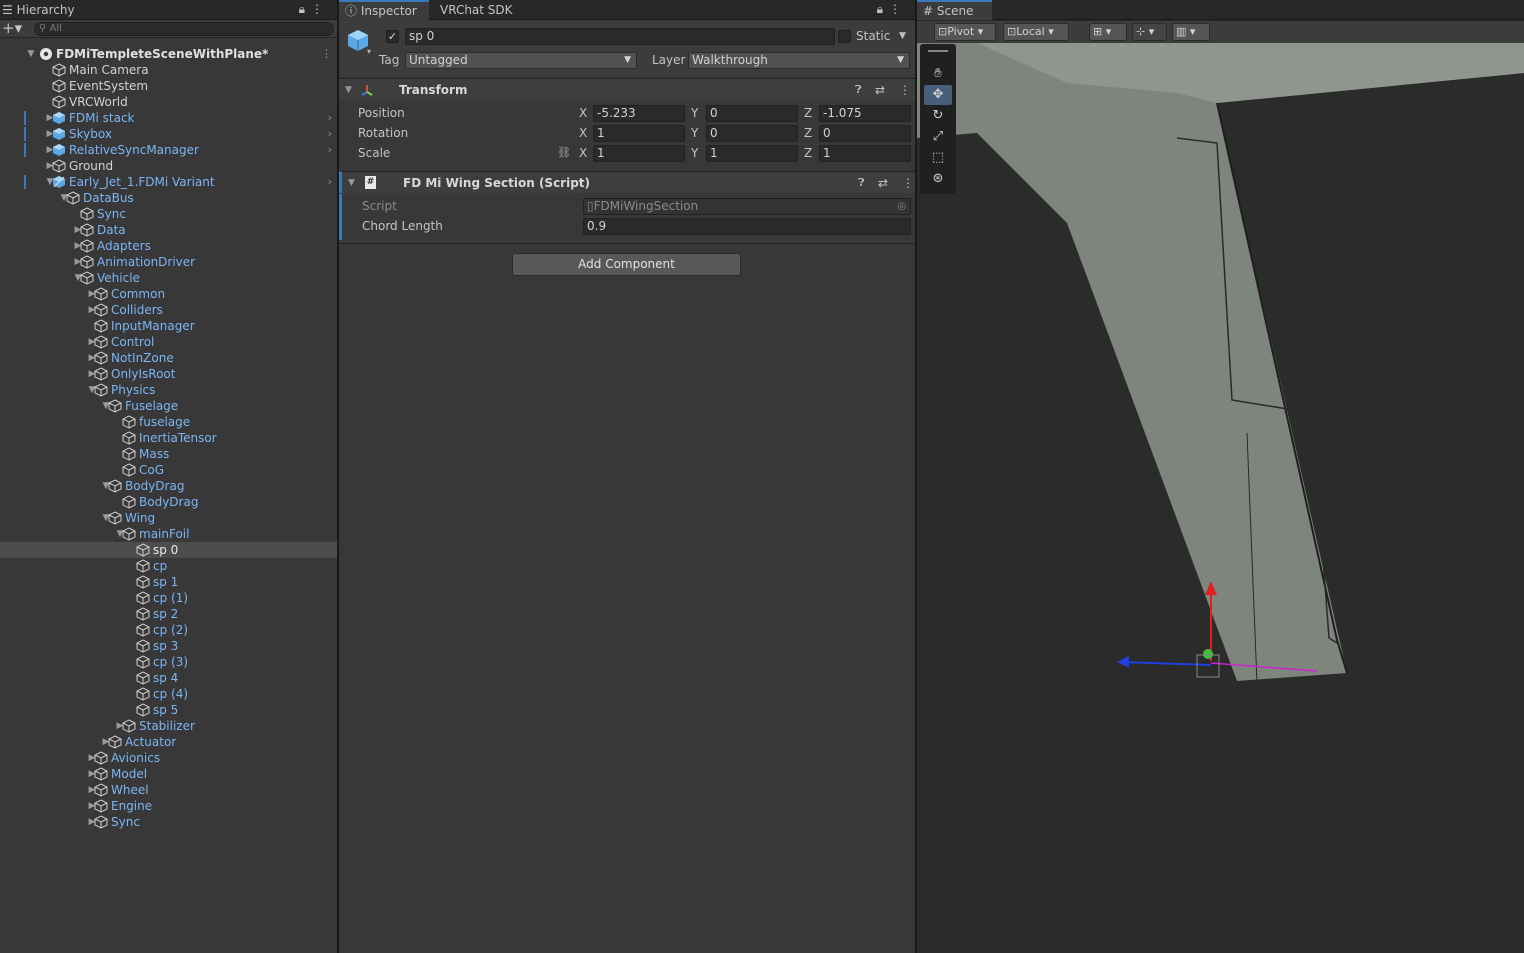 The height and width of the screenshot is (953, 1524). Describe the element at coordinates (168, 358) in the screenshot. I see `hierarchy-row: ▶ NotInZone` at that location.